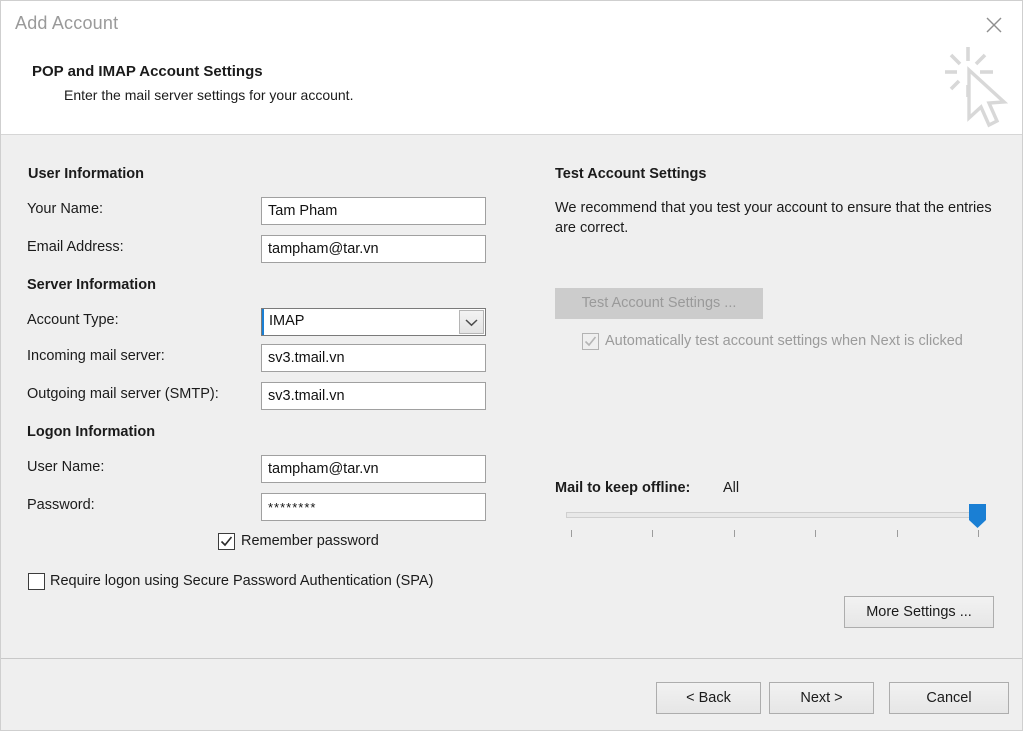  Describe the element at coordinates (821, 698) in the screenshot. I see `next-button: Next >` at that location.